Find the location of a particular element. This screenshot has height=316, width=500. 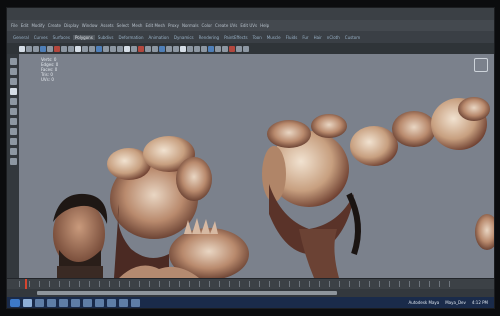

menu-item-window: Window is located at coordinates (90, 25).